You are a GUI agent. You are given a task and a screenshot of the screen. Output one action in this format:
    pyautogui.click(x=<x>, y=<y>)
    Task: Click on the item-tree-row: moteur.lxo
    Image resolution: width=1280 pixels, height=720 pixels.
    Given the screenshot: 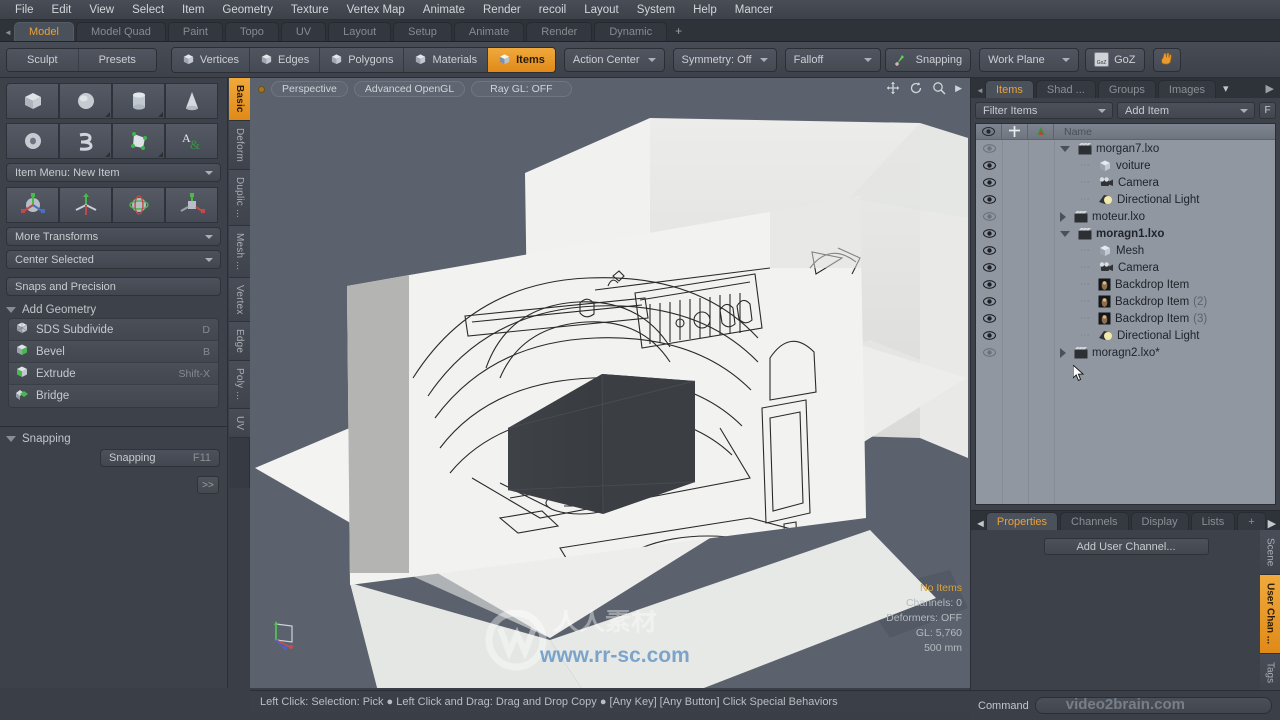 What is the action you would take?
    pyautogui.click(x=1125, y=216)
    